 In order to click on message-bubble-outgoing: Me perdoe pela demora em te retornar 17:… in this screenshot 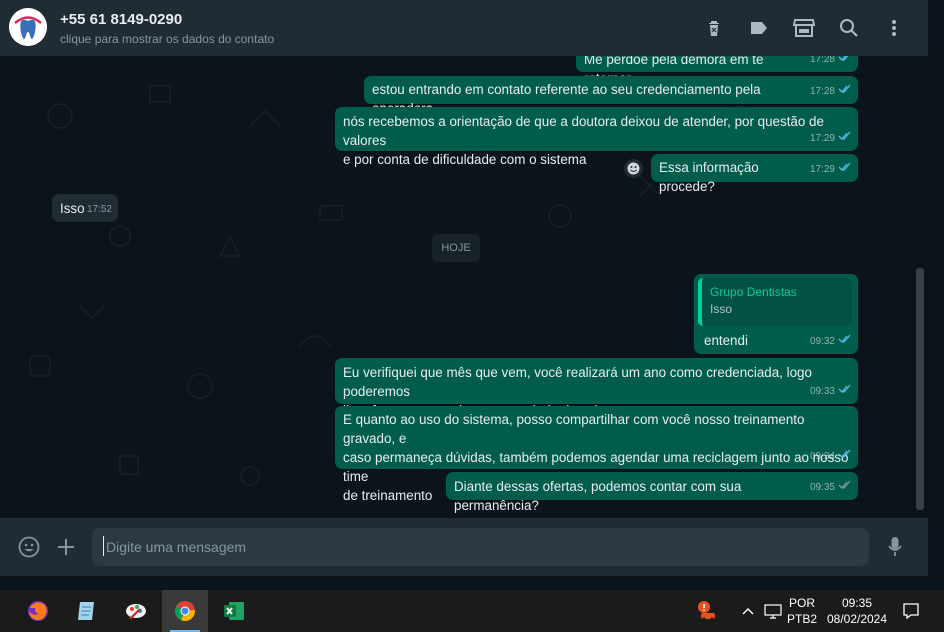, I will do `click(717, 71)`.